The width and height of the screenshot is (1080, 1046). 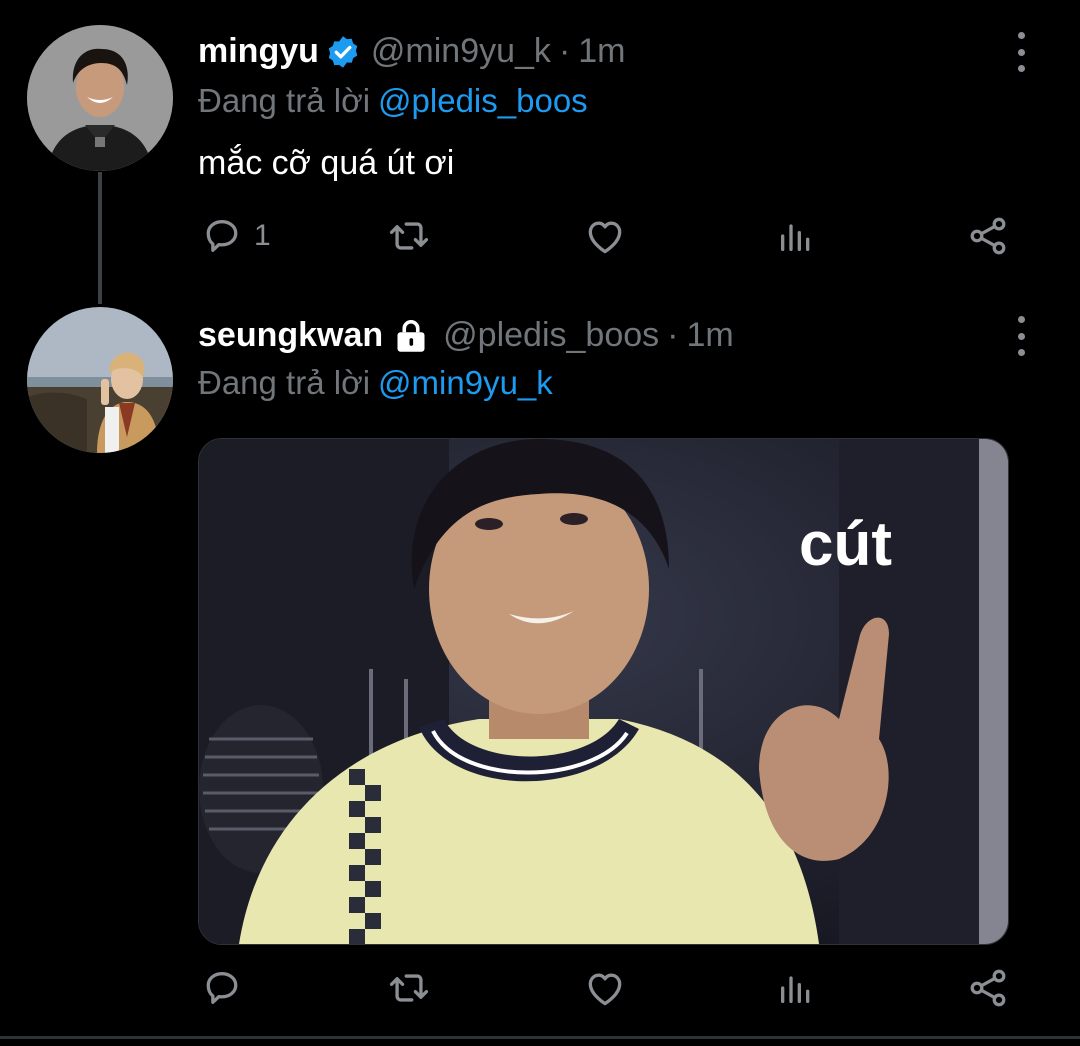 I want to click on reply-button: 1, so click(x=235, y=236).